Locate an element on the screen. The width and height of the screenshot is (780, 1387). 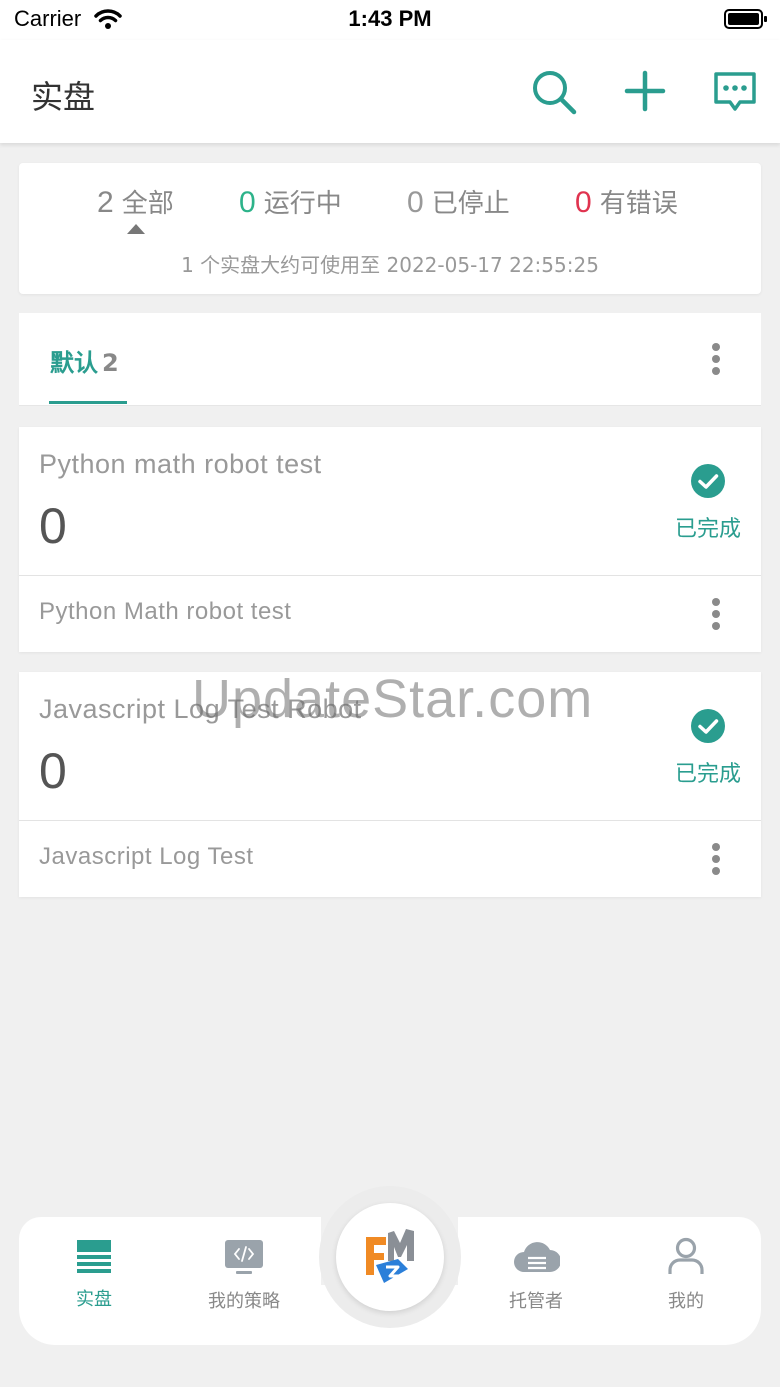
filter-error: 0 有错误 is located at coordinates (626, 201).